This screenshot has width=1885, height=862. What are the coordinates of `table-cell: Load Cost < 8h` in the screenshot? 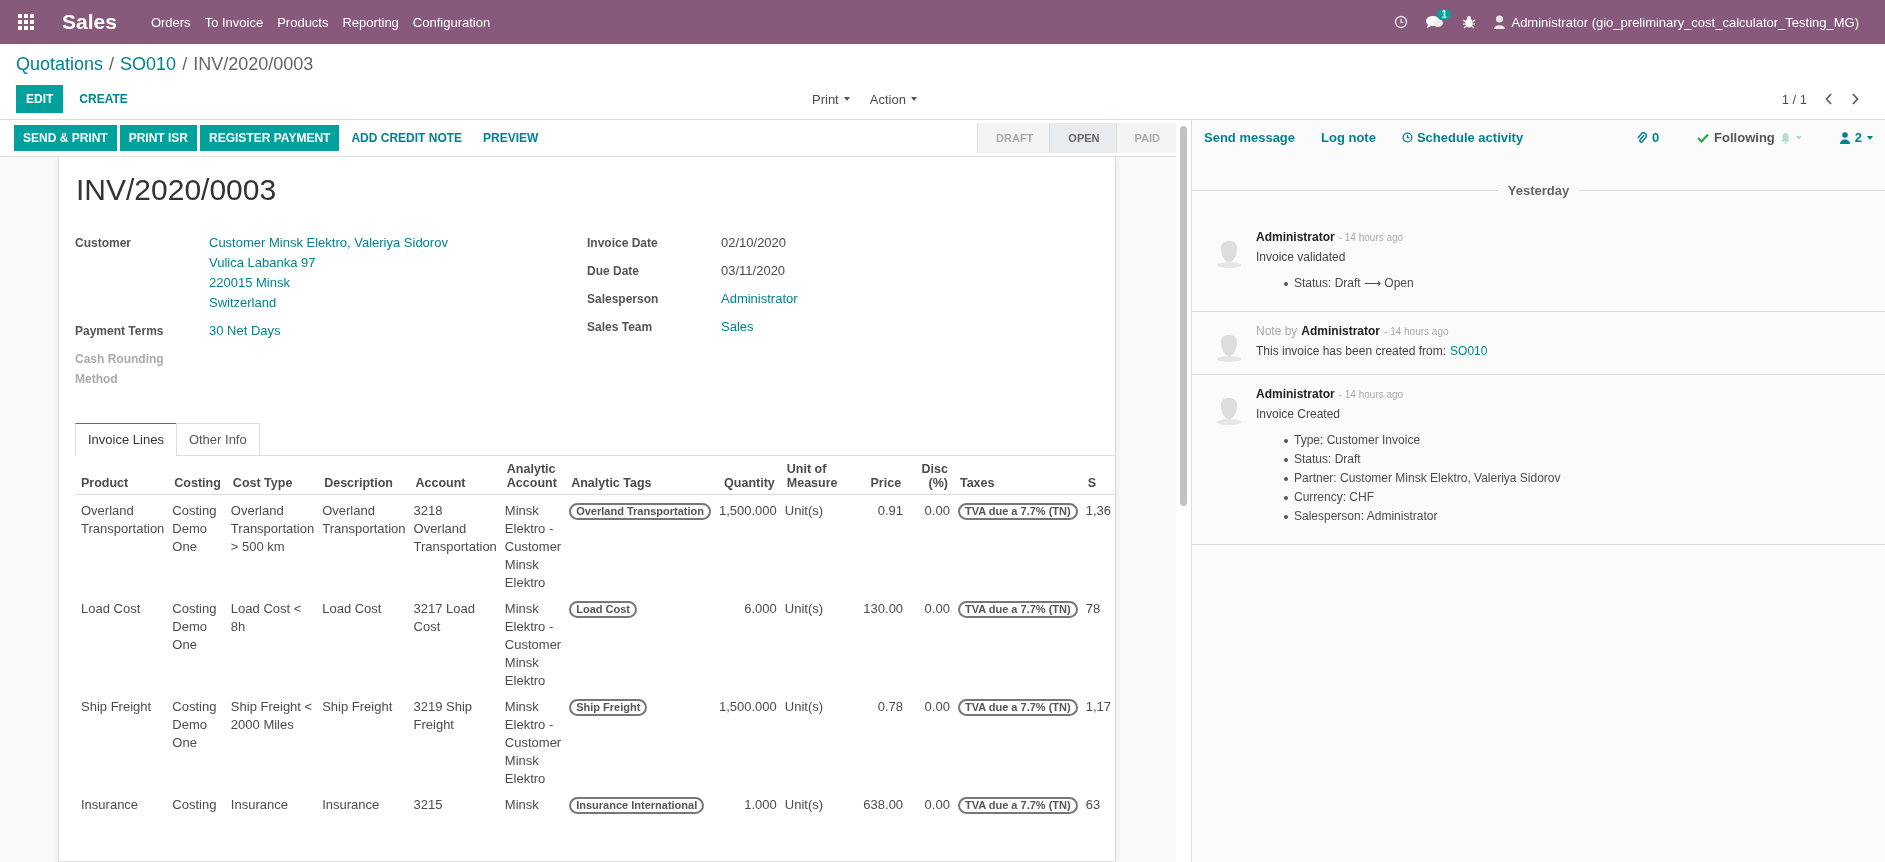 It's located at (266, 617).